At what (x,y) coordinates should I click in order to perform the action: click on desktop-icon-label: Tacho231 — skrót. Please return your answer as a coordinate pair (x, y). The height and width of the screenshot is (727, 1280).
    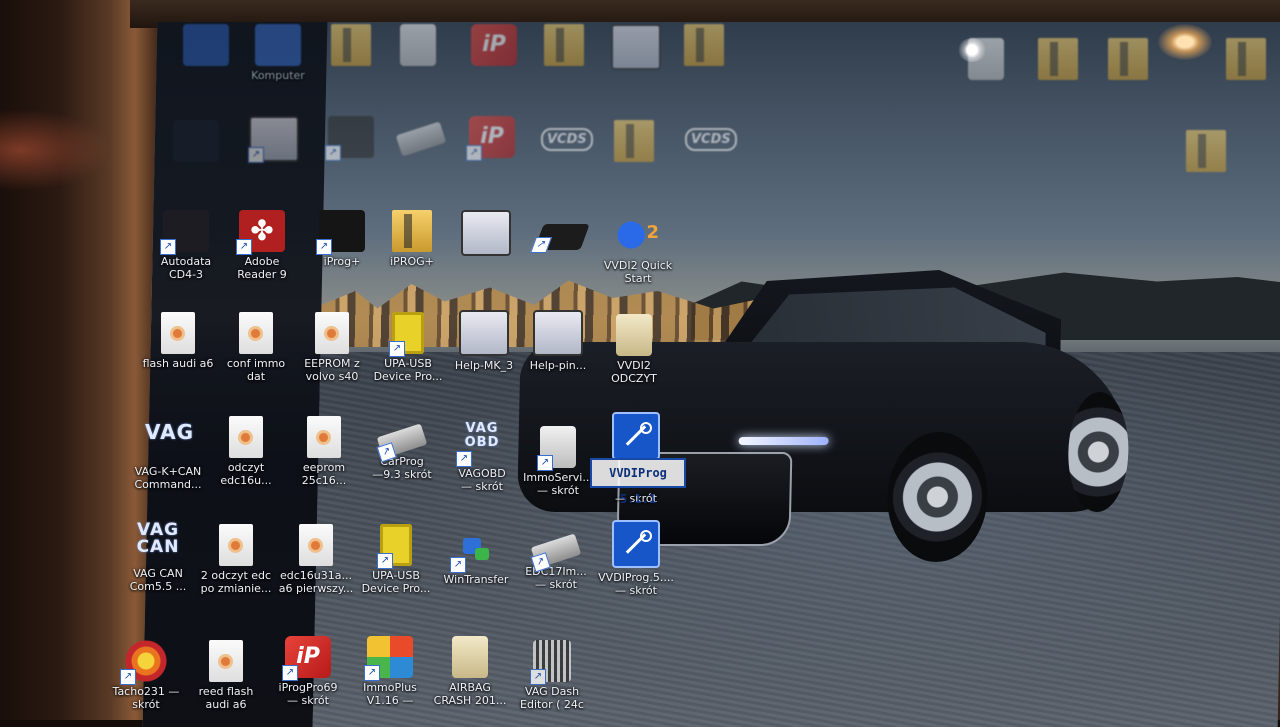
    Looking at the image, I should click on (146, 698).